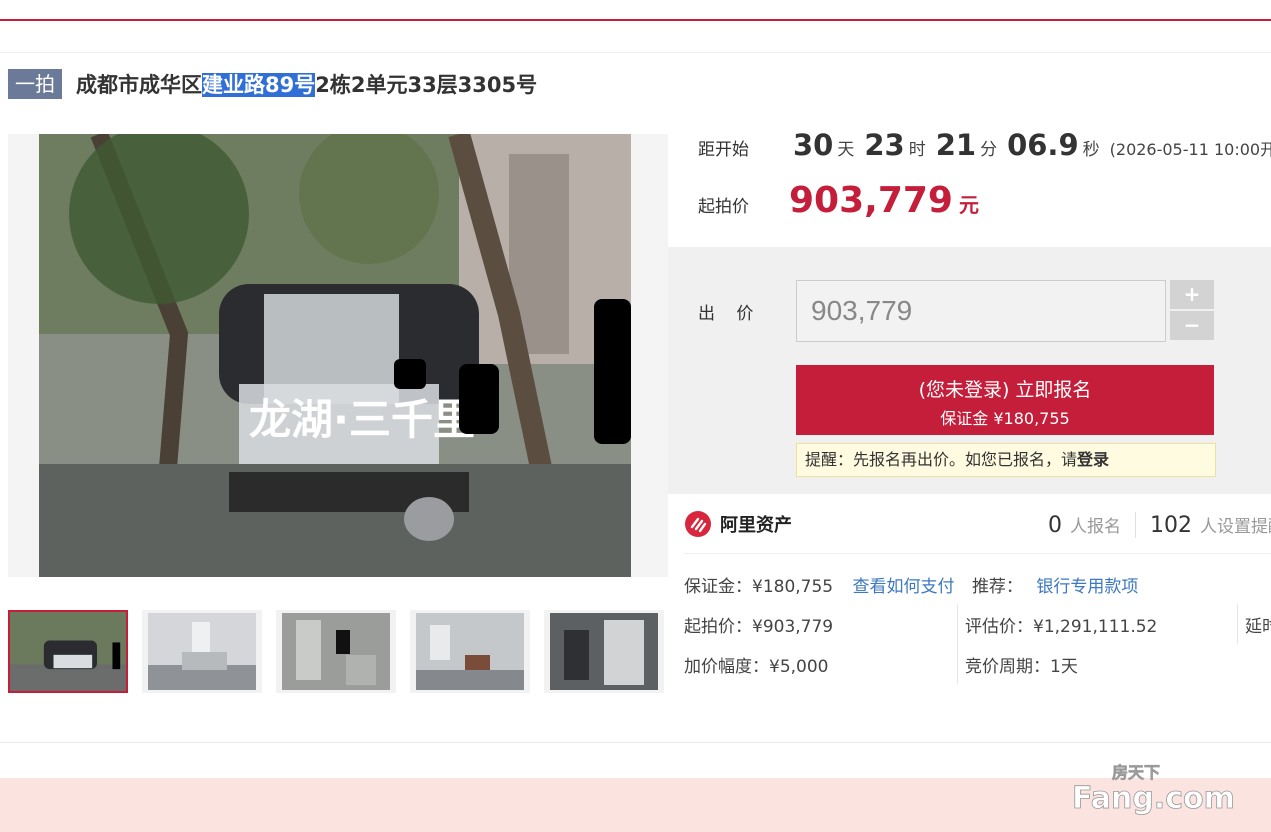  I want to click on thumb-kitchen, so click(604, 651).